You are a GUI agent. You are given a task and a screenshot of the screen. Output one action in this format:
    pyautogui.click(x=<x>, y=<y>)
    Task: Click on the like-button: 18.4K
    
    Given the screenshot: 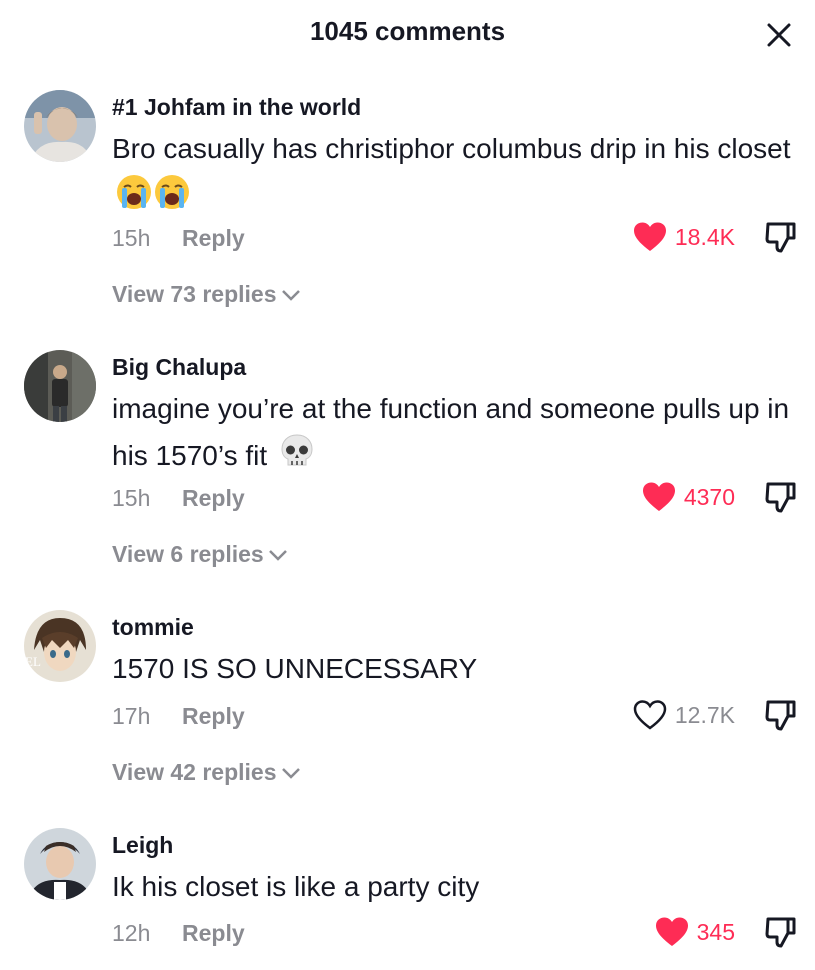 What is the action you would take?
    pyautogui.click(x=684, y=237)
    